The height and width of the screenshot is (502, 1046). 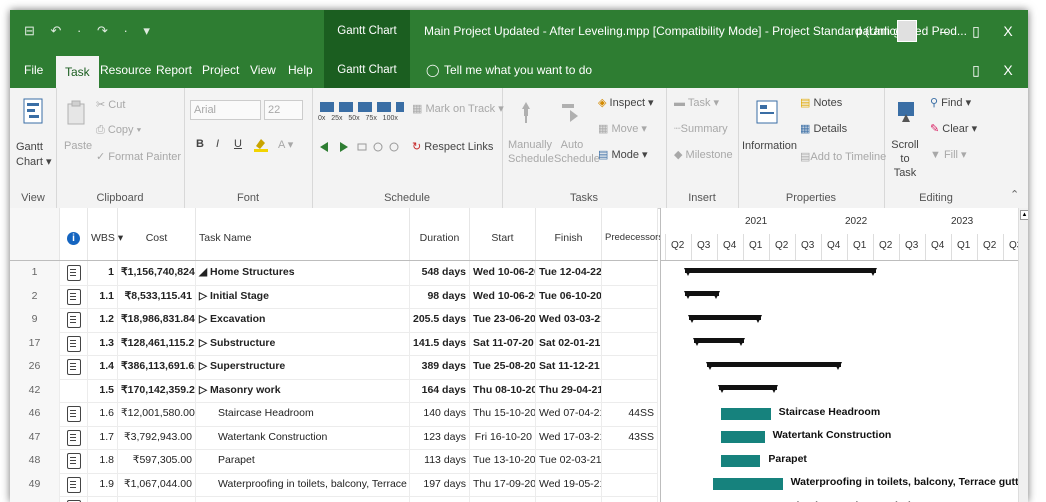 I want to click on user-name: param g, so click(x=878, y=31).